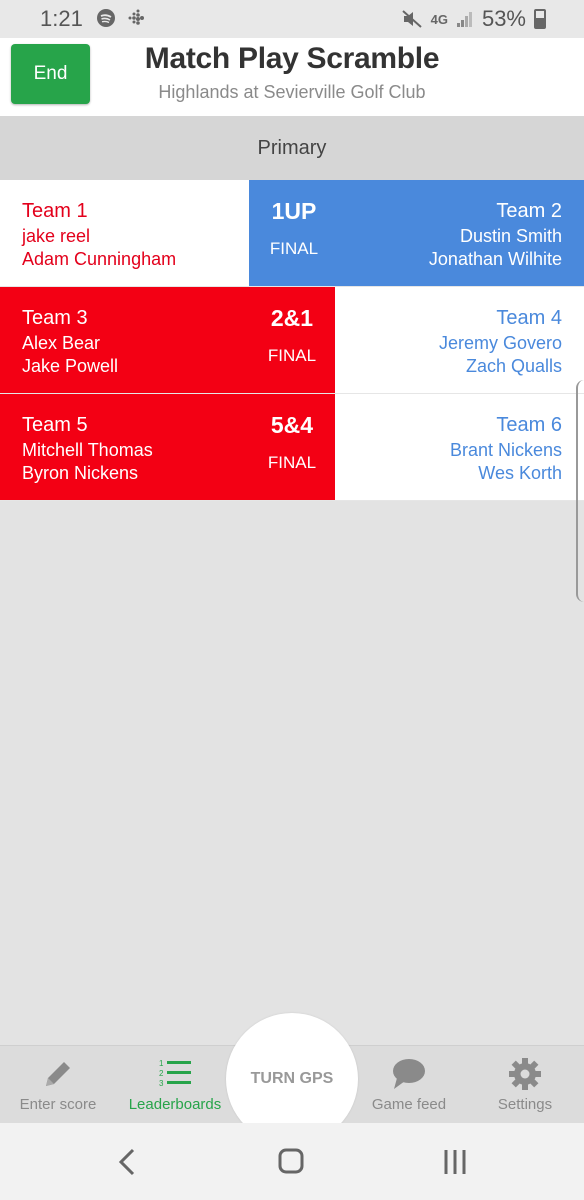 This screenshot has height=1200, width=584. I want to click on left-team-info: Team 1 jake reel Adam Cunningham, so click(99, 235).